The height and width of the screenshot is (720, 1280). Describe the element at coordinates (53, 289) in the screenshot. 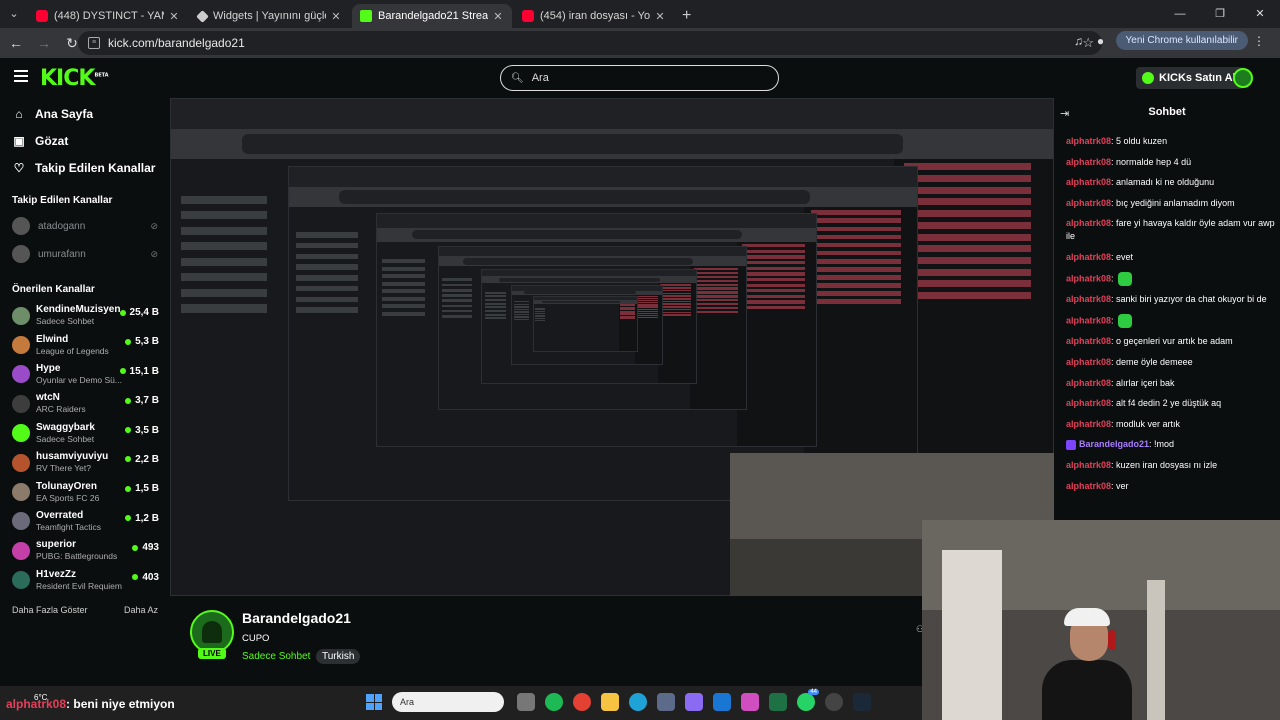

I see `recommended-title: Önerilen Kanallar` at that location.